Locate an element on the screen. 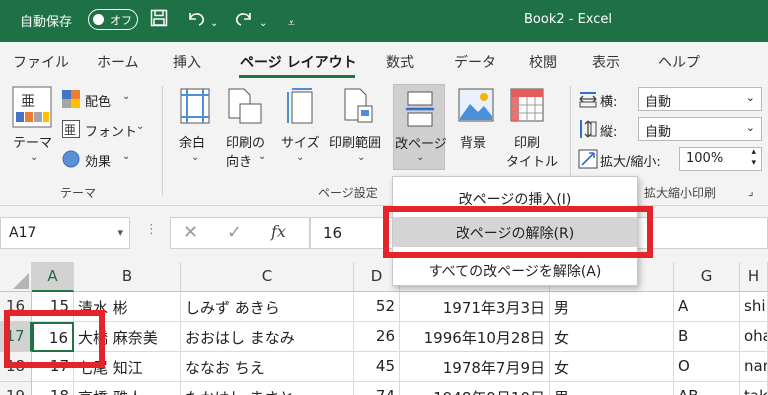  column-header-h: H is located at coordinates (754, 277).